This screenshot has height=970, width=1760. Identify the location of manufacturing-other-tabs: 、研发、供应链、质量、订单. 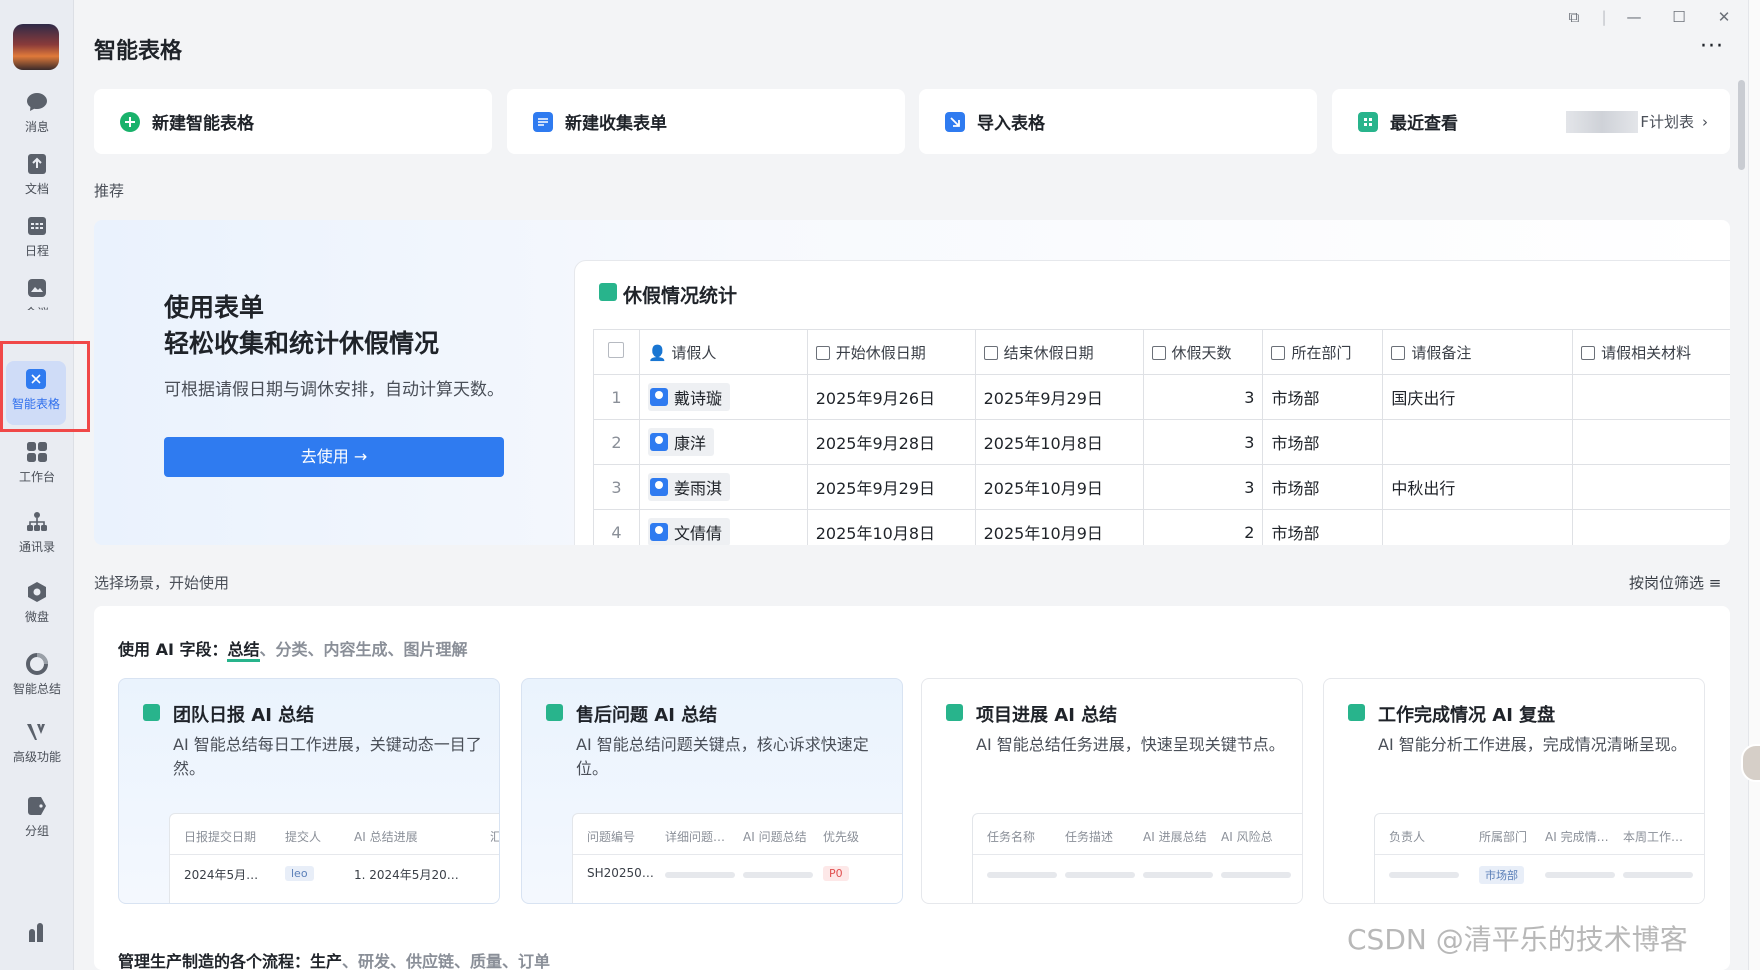
(446, 961).